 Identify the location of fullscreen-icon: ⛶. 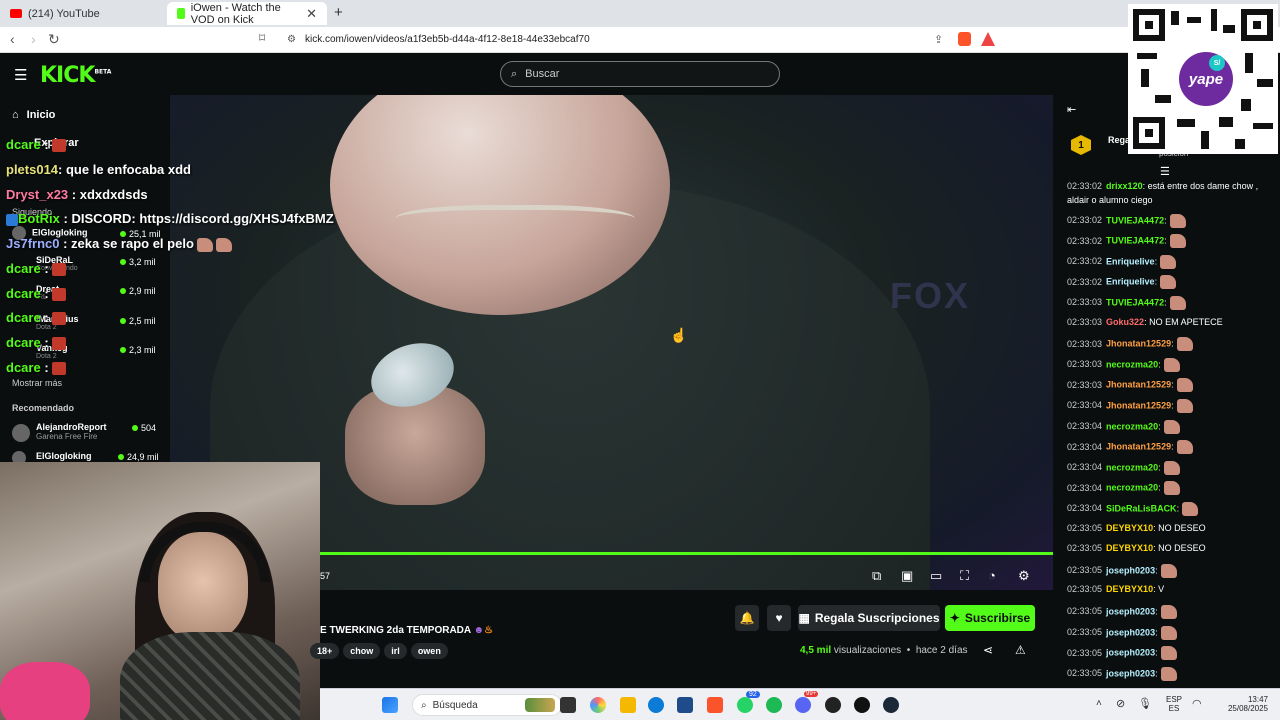
(964, 576).